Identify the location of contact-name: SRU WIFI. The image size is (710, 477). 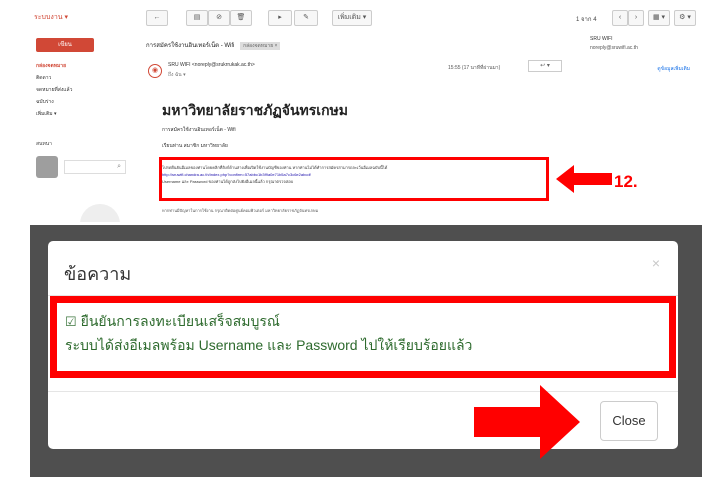
(601, 39).